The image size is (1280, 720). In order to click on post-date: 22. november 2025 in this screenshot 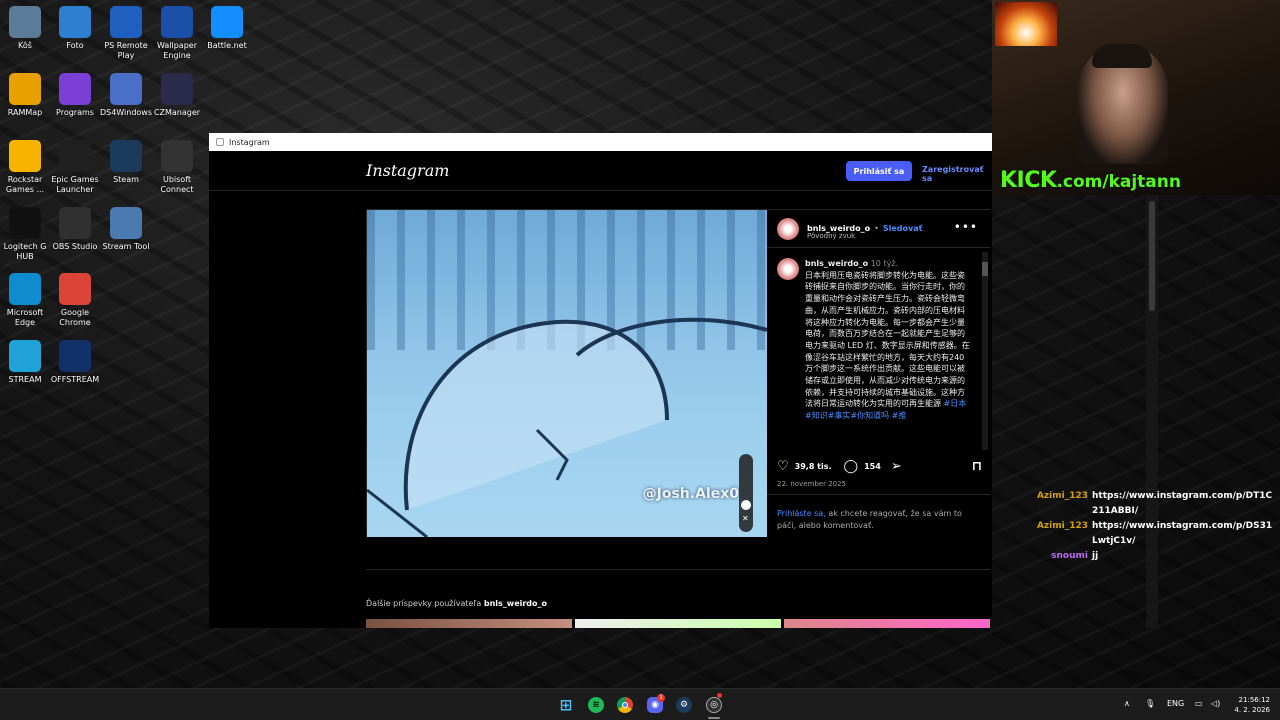, I will do `click(812, 484)`.